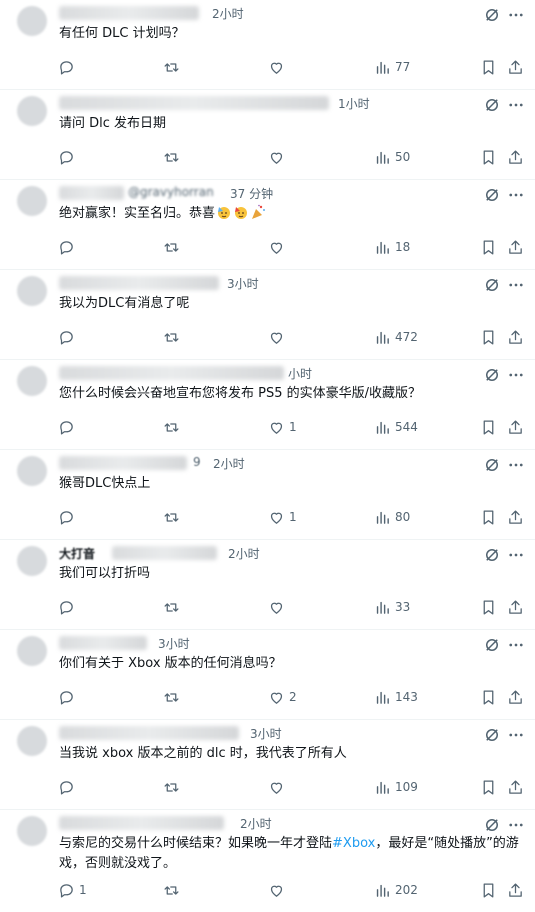  I want to click on tweet-time: 37 分钟, so click(251, 193).